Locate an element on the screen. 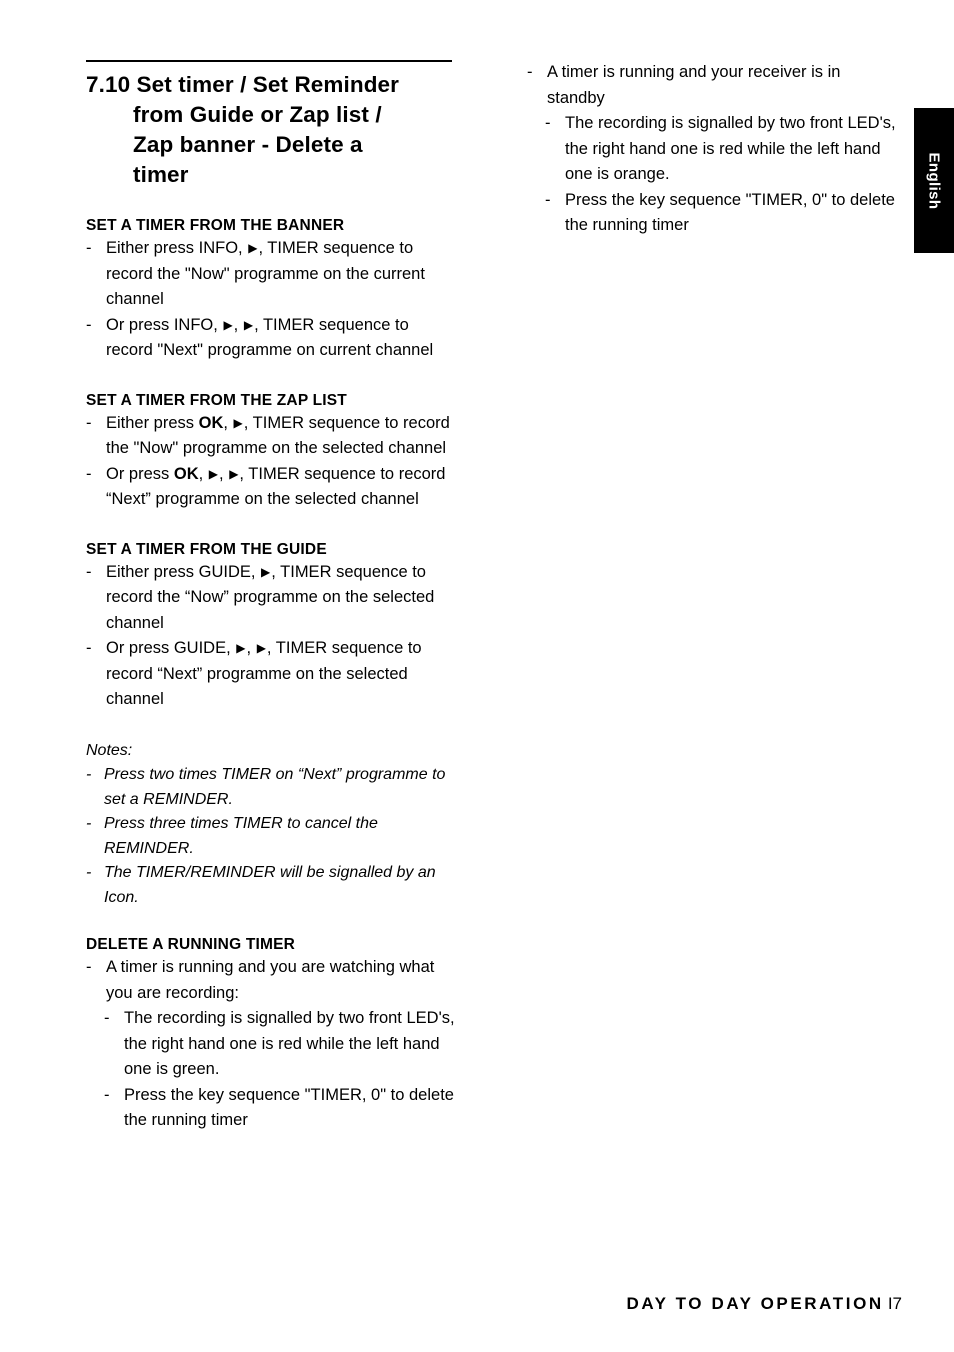  section-heading-guide: SET A TIMER FROM THE GUIDE is located at coordinates (206, 549).